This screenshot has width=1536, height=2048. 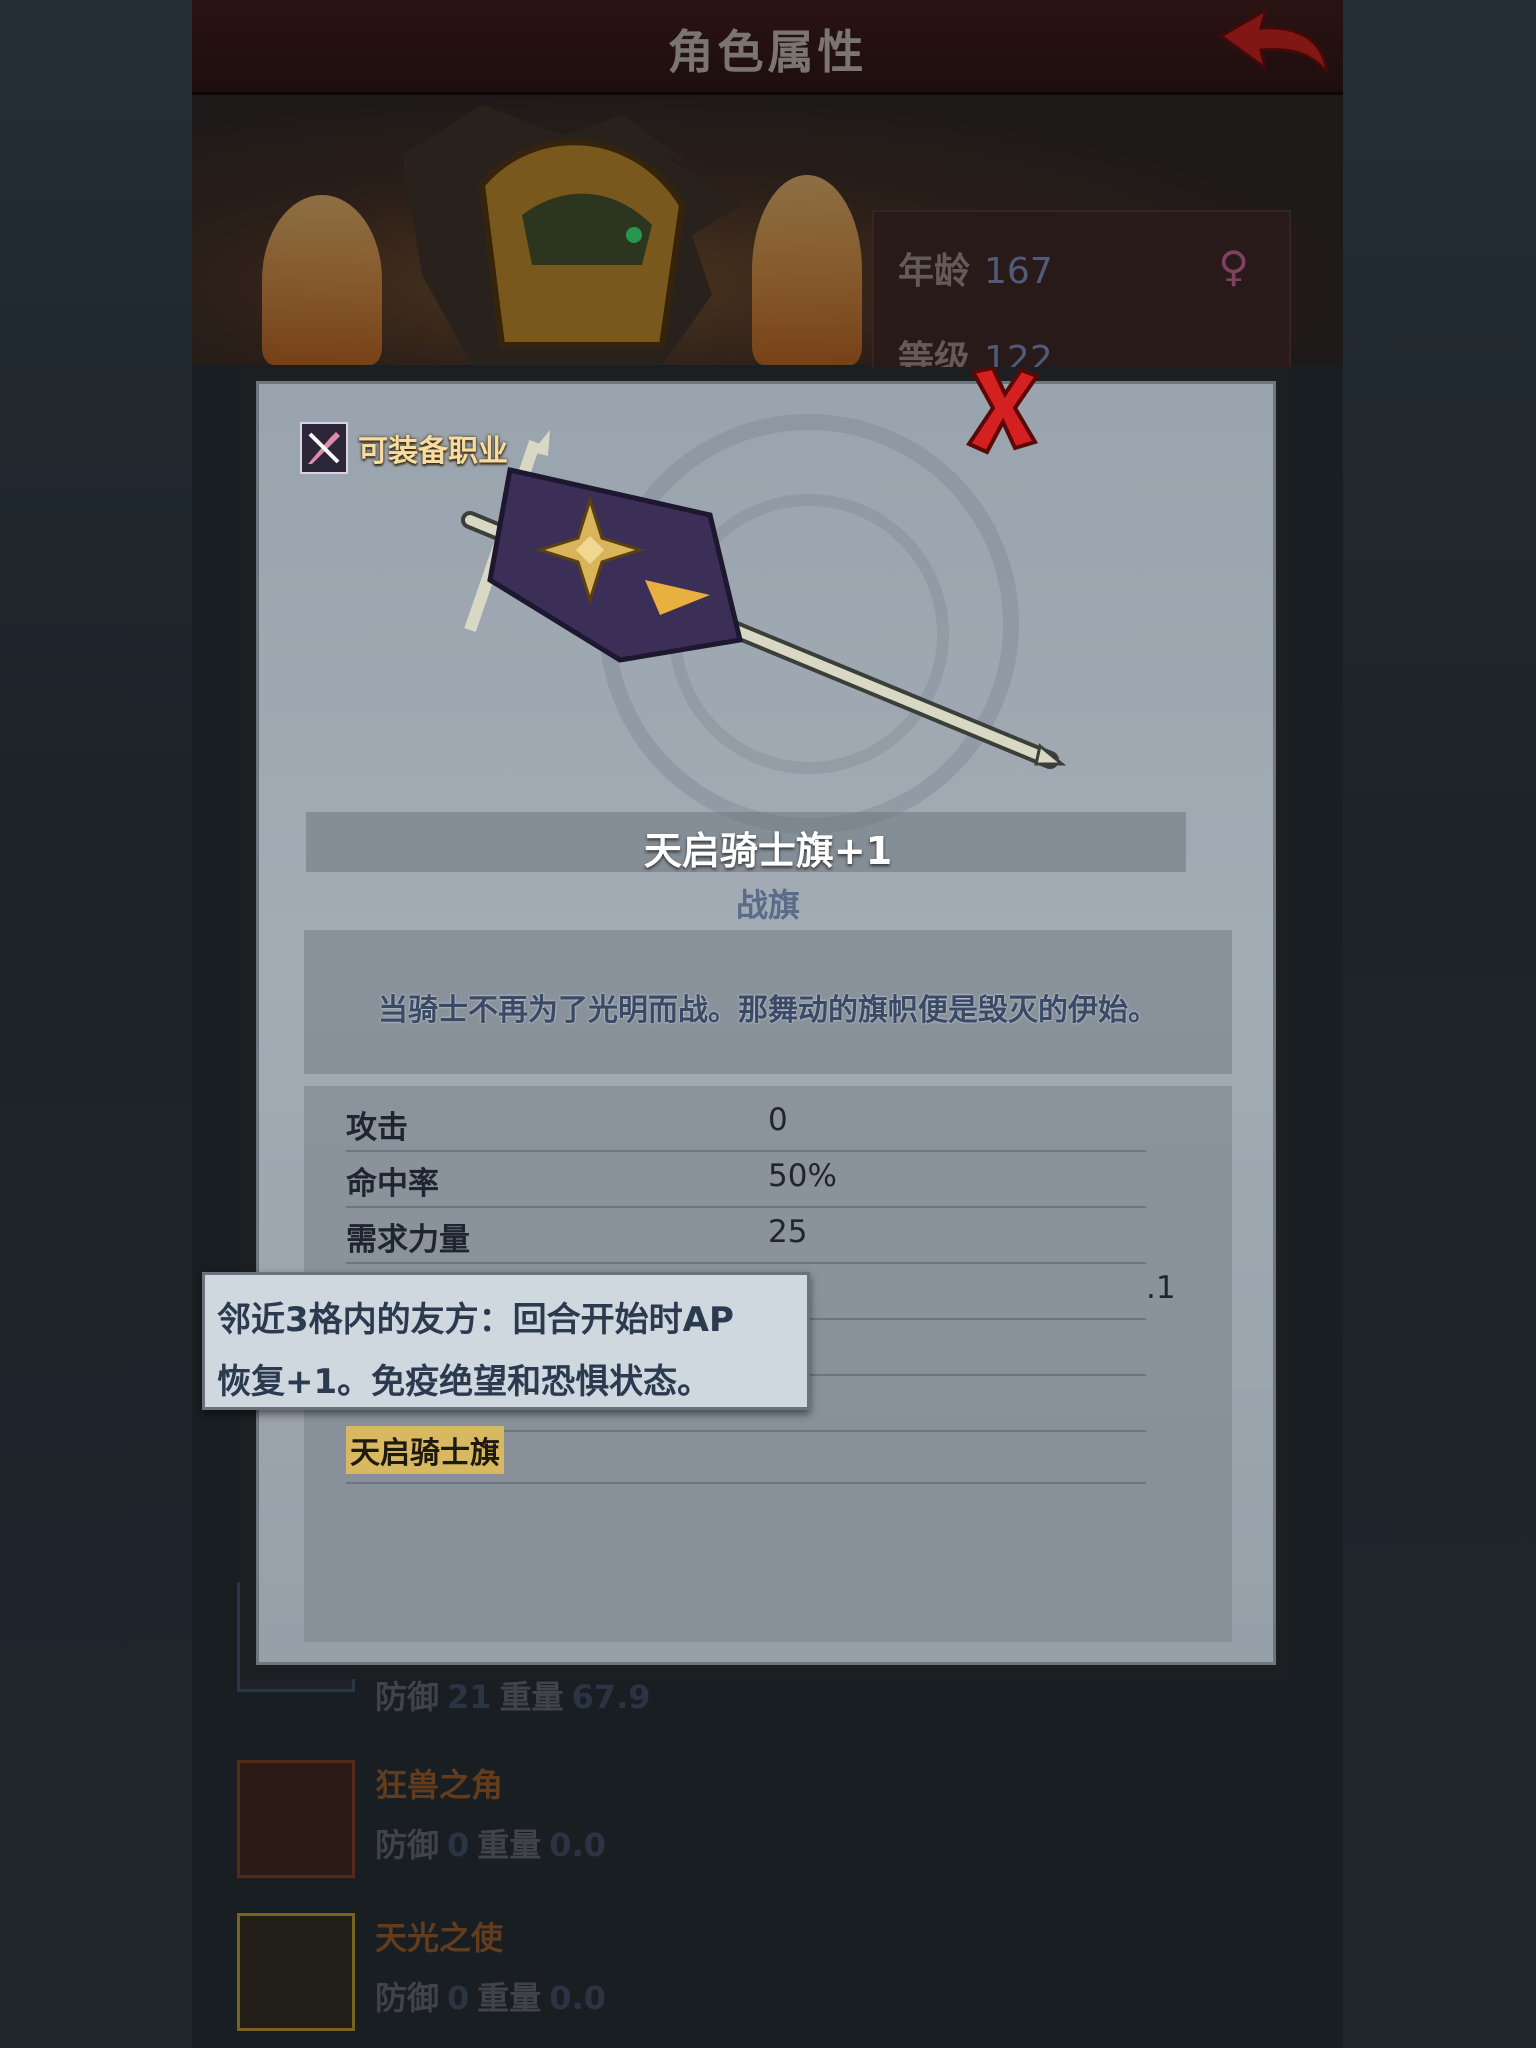 I want to click on class-swords-icon, so click(x=324, y=448).